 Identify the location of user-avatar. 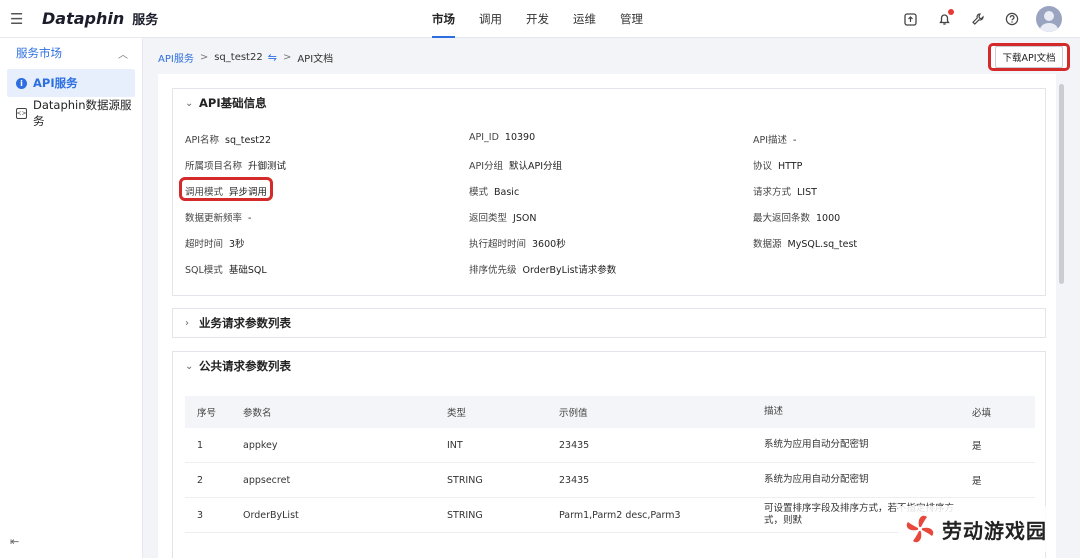
(1049, 19).